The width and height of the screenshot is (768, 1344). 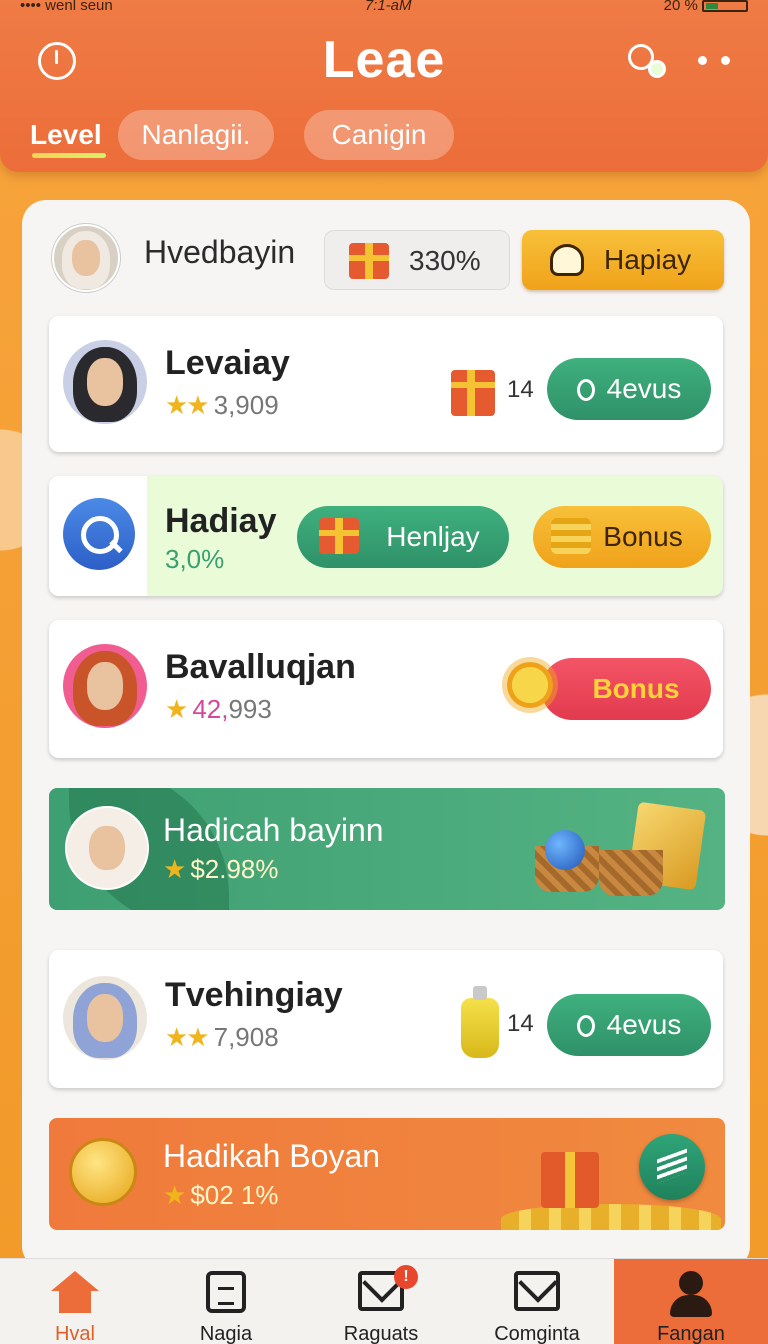 What do you see at coordinates (567, 260) in the screenshot?
I see `user-star-icon` at bounding box center [567, 260].